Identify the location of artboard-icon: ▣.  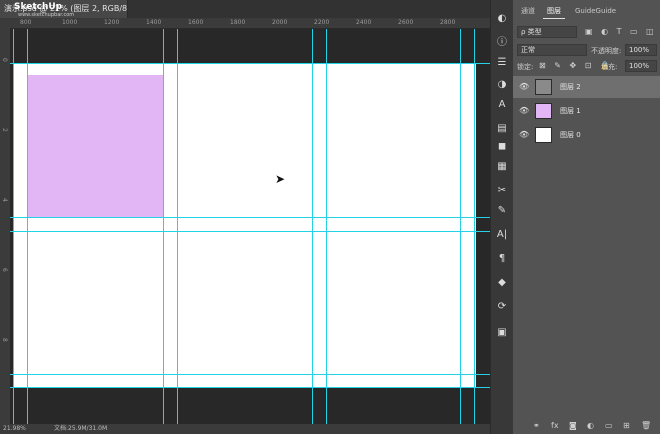
(502, 333).